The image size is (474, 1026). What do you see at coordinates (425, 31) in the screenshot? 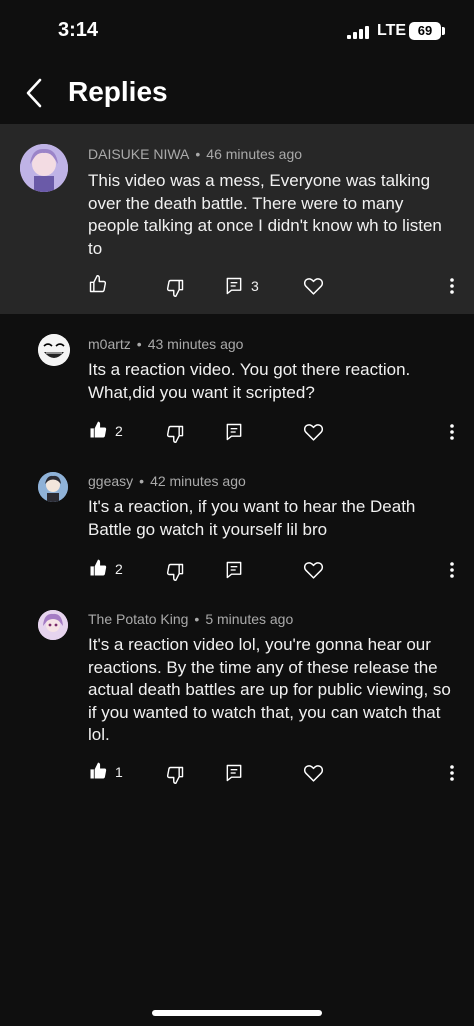
I see `battery-icon: 69` at bounding box center [425, 31].